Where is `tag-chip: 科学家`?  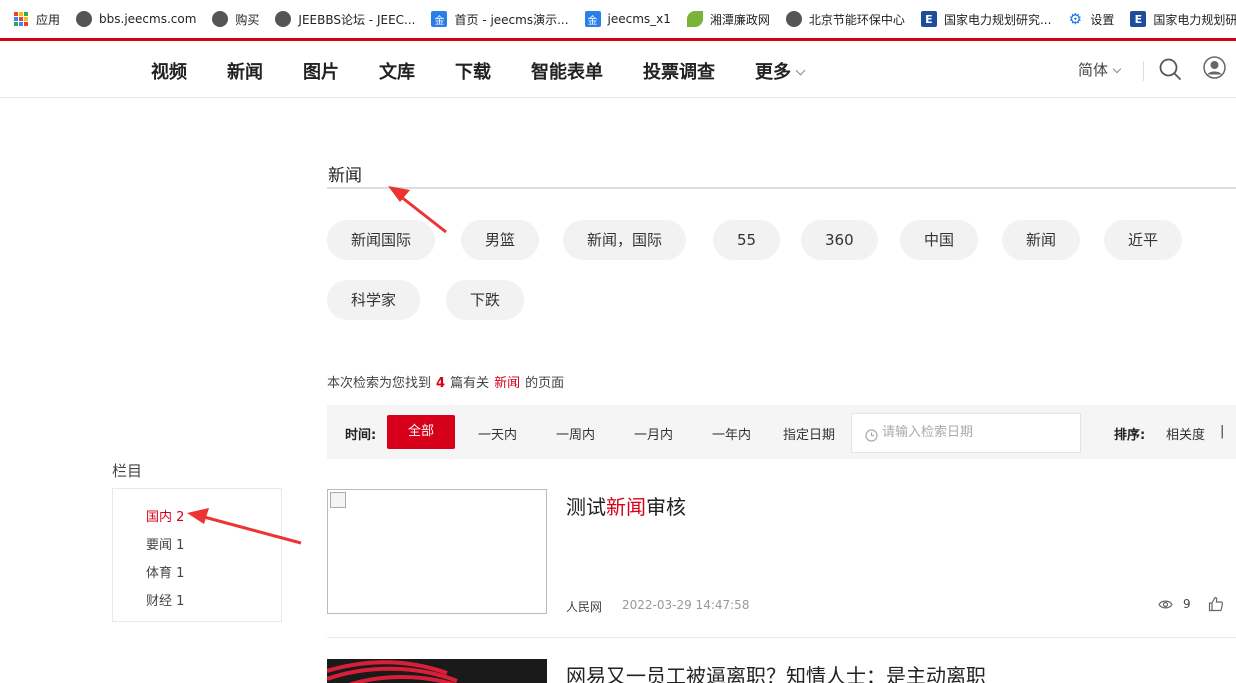
tag-chip: 科学家 is located at coordinates (374, 300).